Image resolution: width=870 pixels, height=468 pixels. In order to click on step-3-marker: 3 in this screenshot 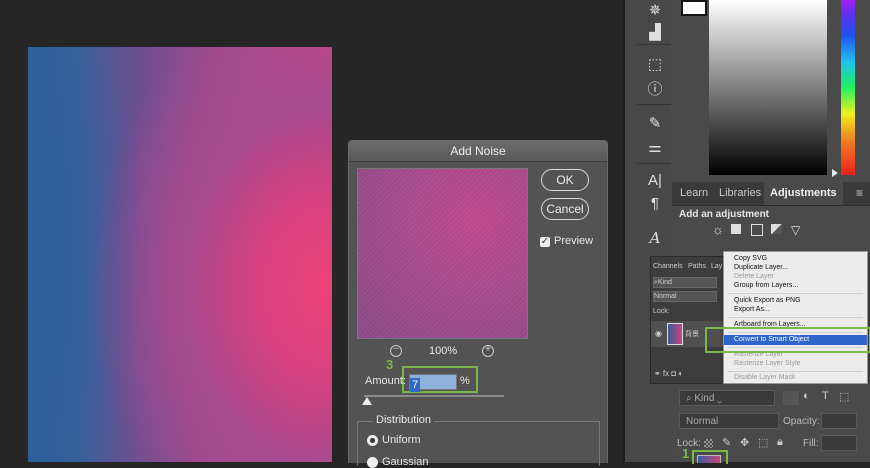, I will do `click(390, 364)`.